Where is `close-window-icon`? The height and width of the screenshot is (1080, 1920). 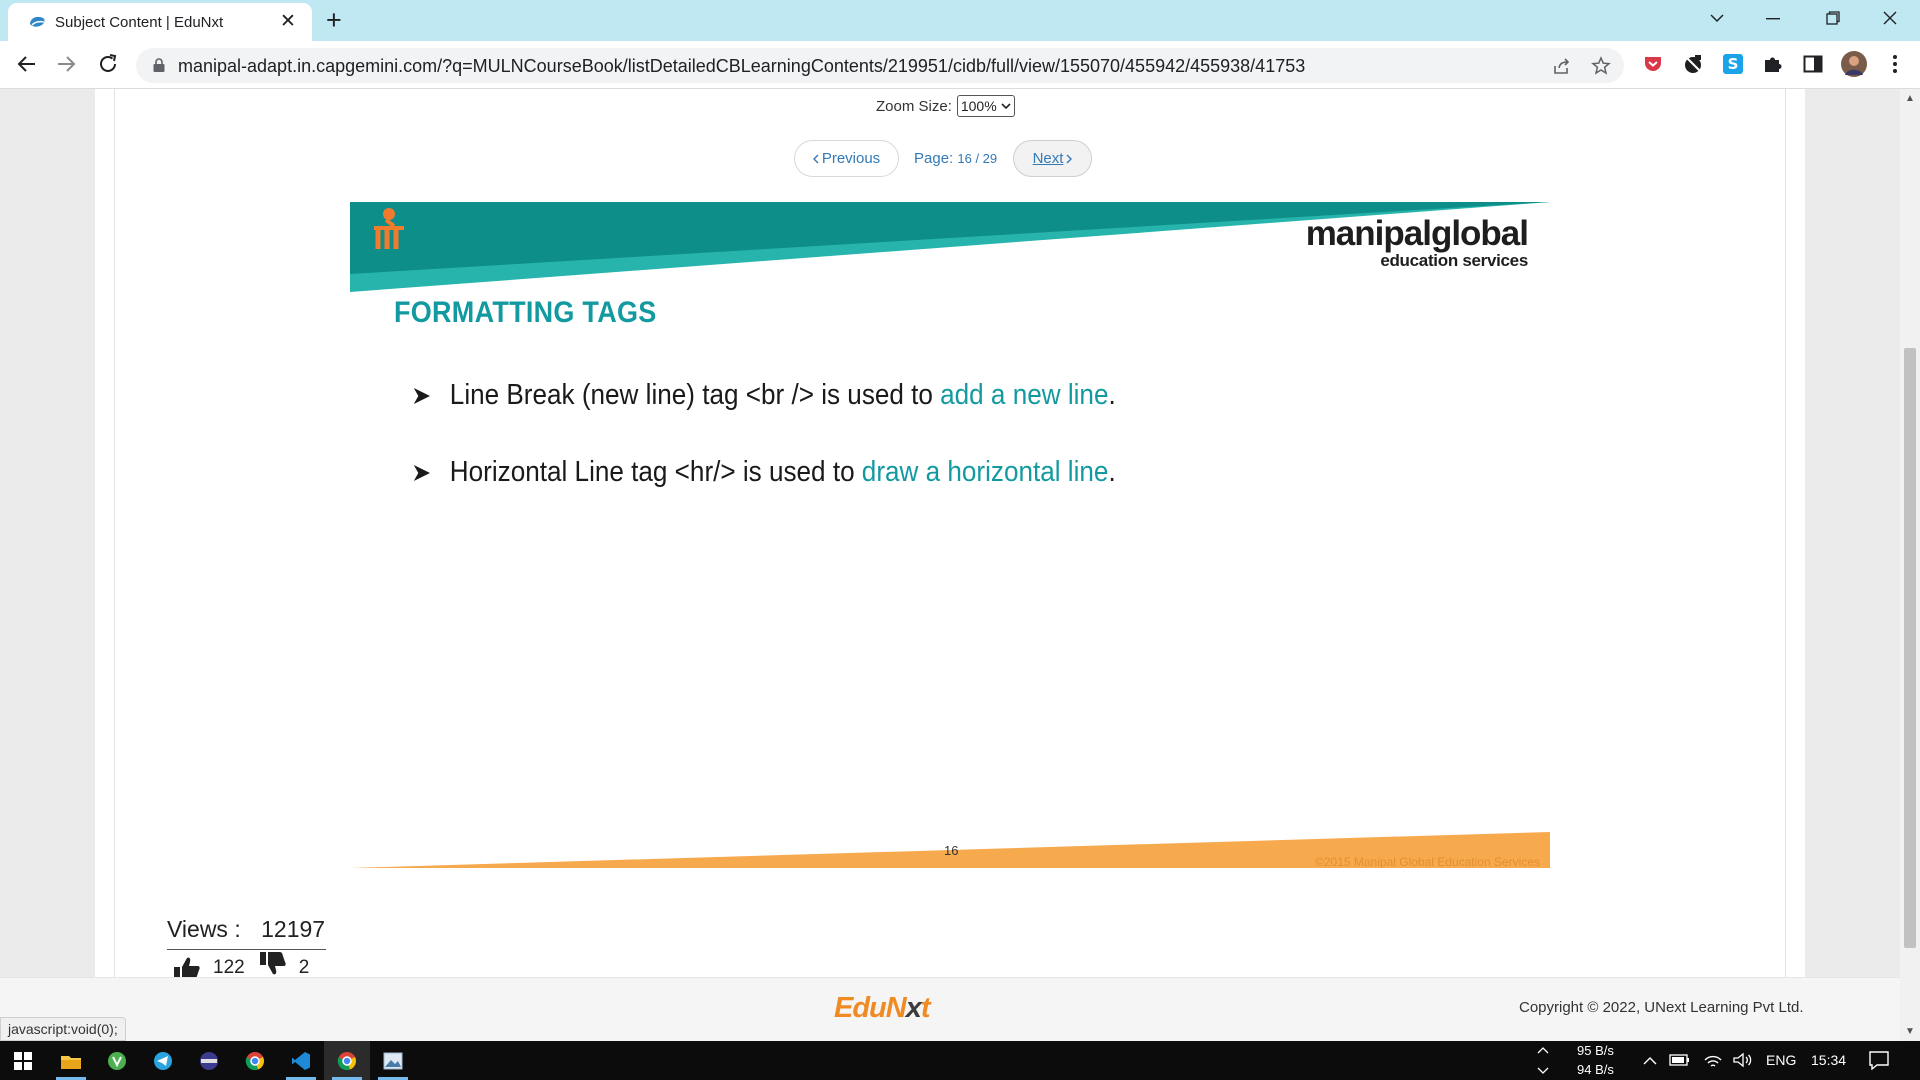 close-window-icon is located at coordinates (1890, 18).